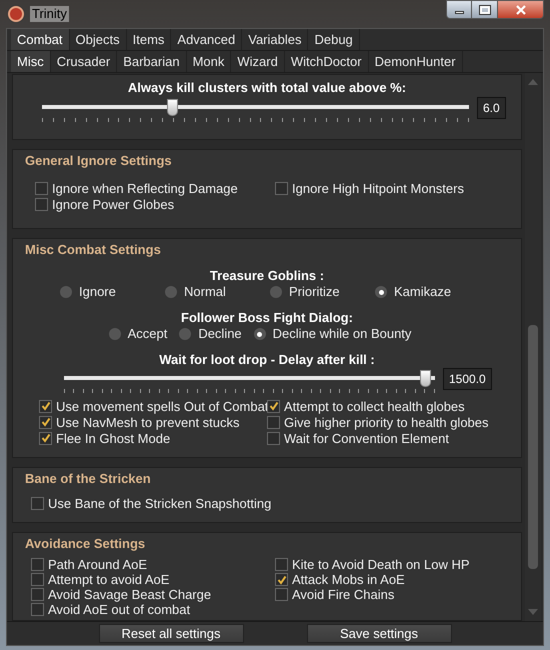 This screenshot has height=650, width=550. I want to click on checkbox-label: Use Bane of the Stricken Snapshotting, so click(160, 503).